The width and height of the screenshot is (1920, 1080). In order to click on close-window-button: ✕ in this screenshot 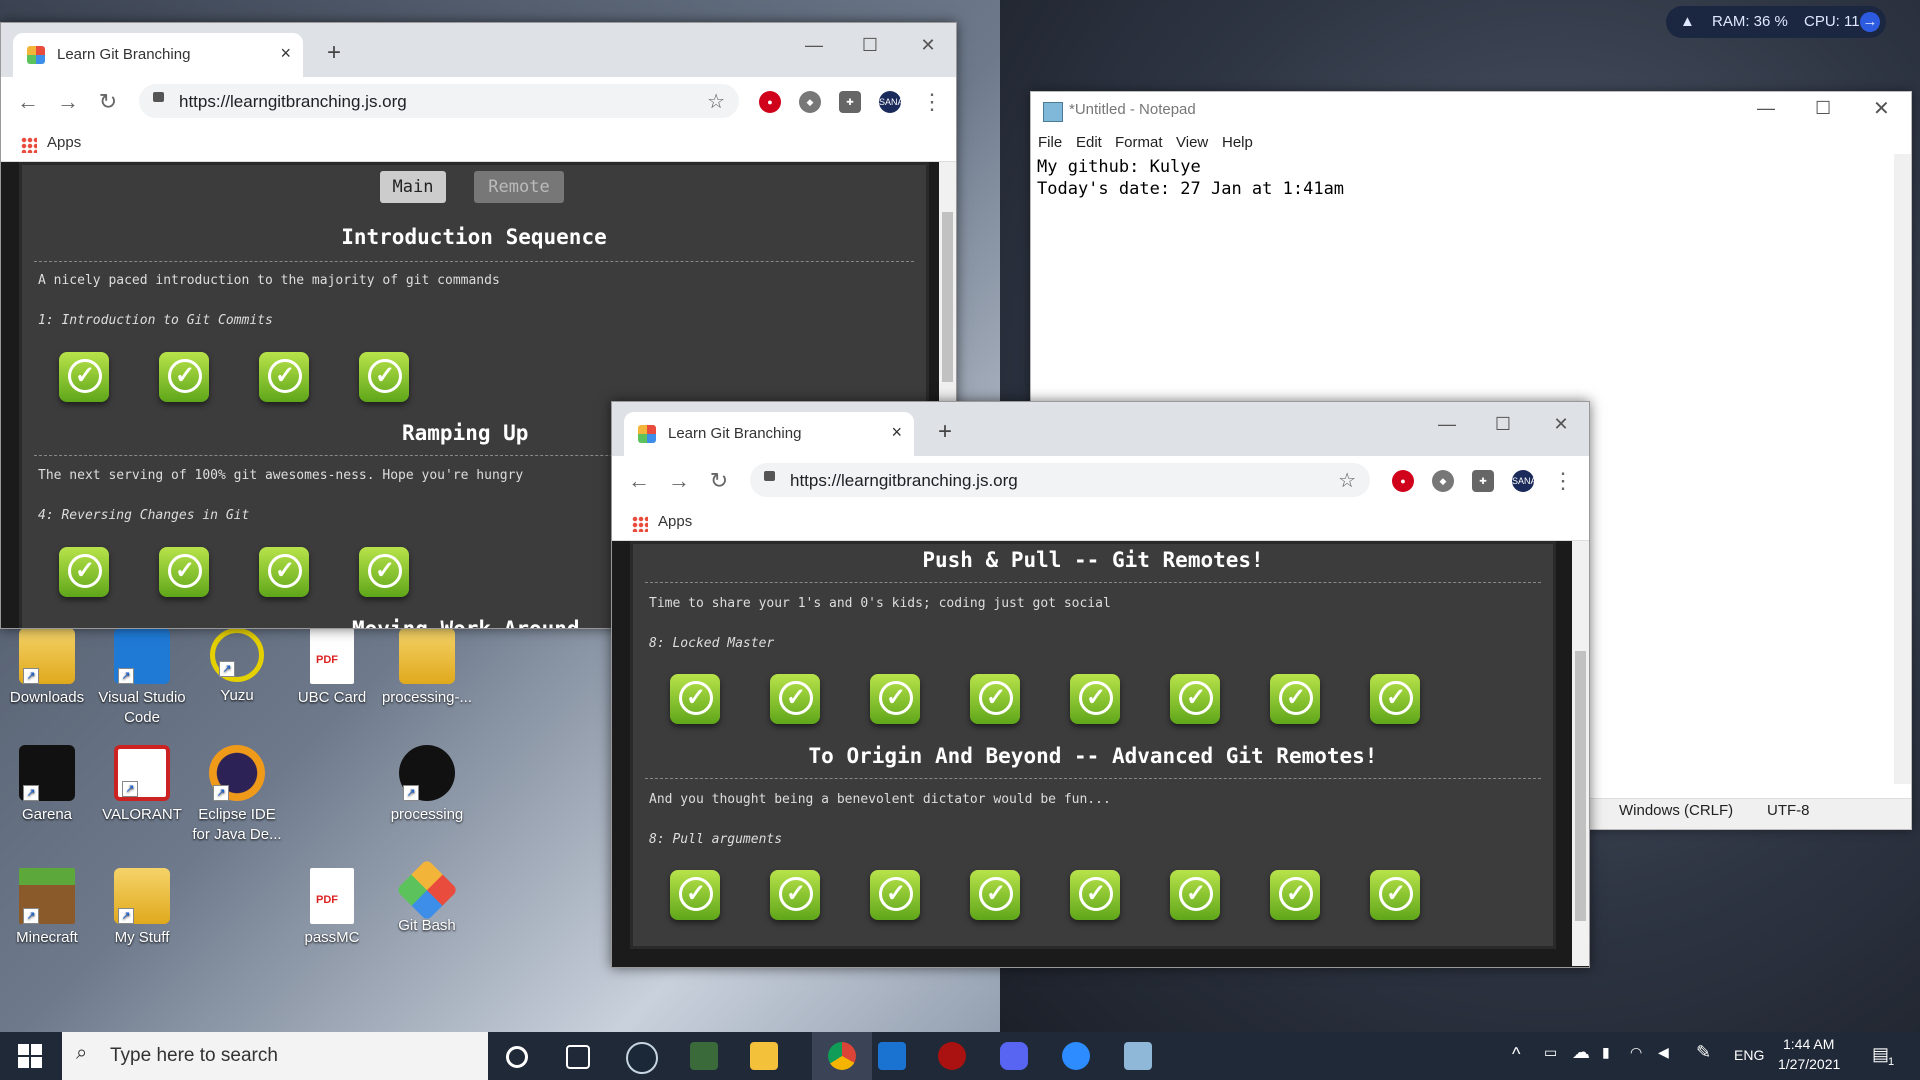, I will do `click(1561, 424)`.